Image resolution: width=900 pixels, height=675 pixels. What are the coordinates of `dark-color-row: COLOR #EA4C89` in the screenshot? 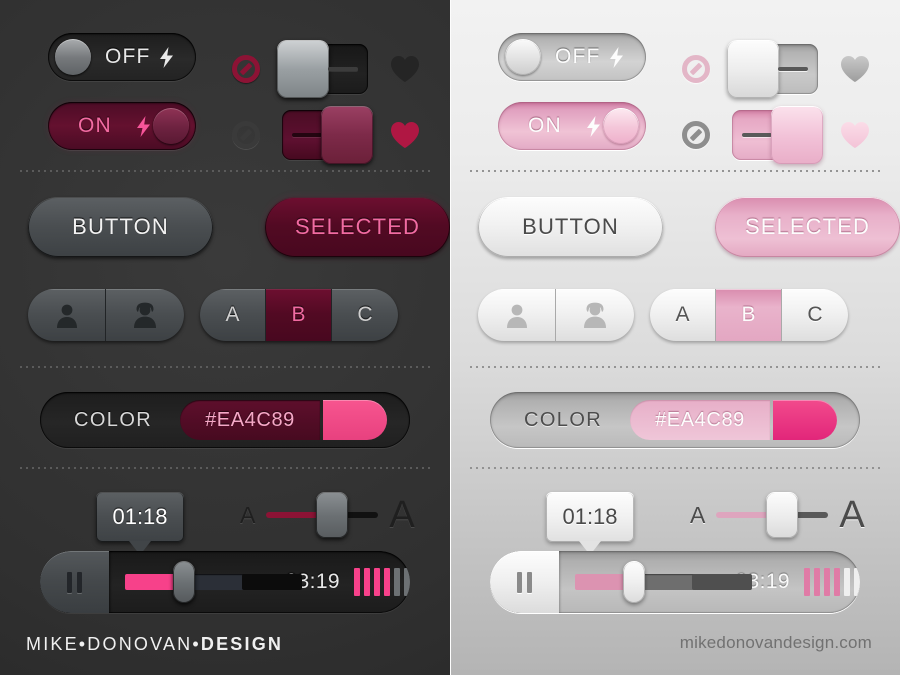 It's located at (225, 420).